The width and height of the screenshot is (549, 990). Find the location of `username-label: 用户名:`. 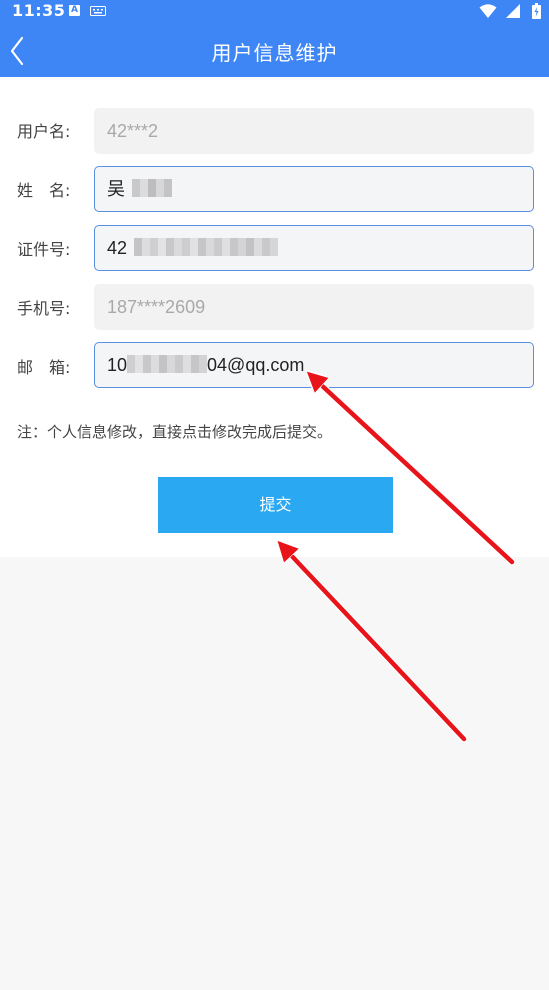

username-label: 用户名: is located at coordinates (44, 131).